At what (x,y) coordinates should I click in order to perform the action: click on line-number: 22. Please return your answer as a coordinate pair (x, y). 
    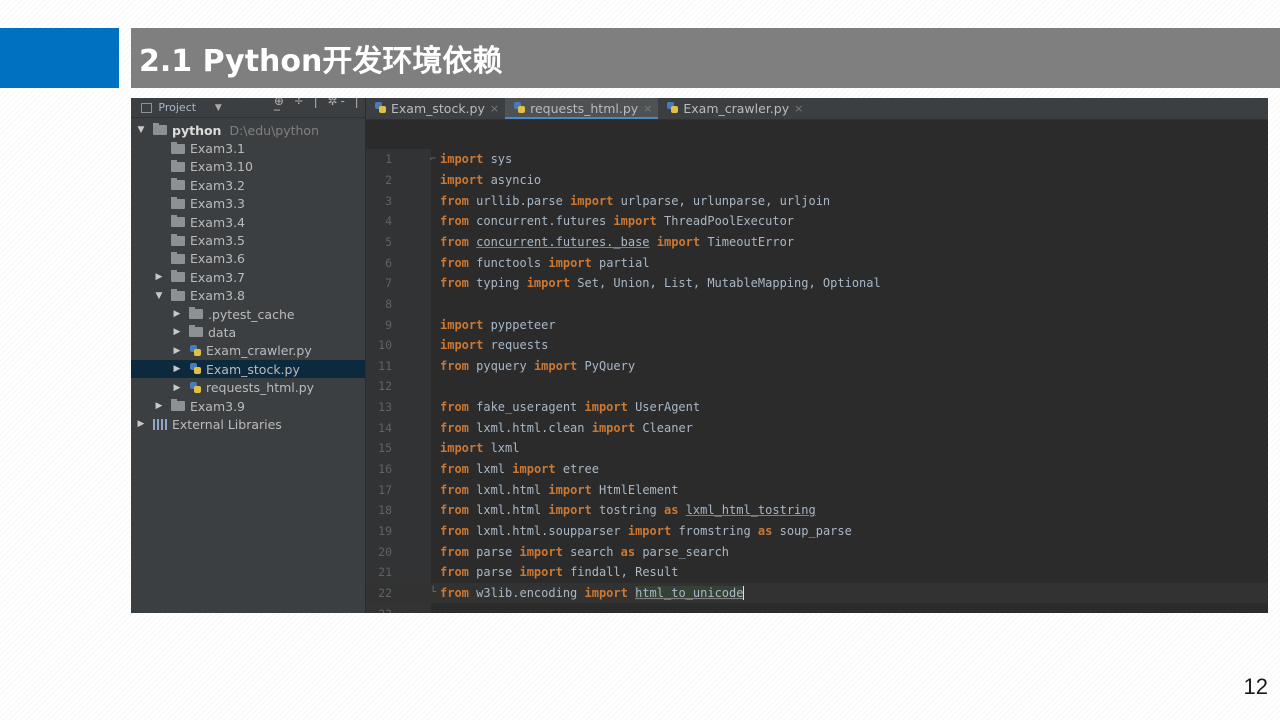
    Looking at the image, I should click on (385, 592).